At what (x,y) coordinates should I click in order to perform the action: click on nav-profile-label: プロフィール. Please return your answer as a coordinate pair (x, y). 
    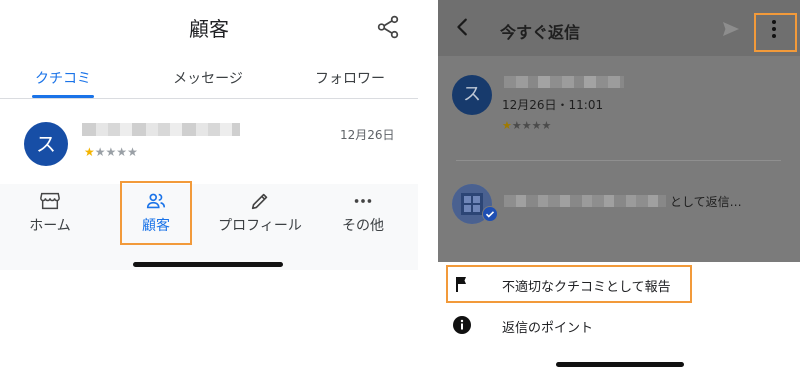
    Looking at the image, I should click on (260, 226).